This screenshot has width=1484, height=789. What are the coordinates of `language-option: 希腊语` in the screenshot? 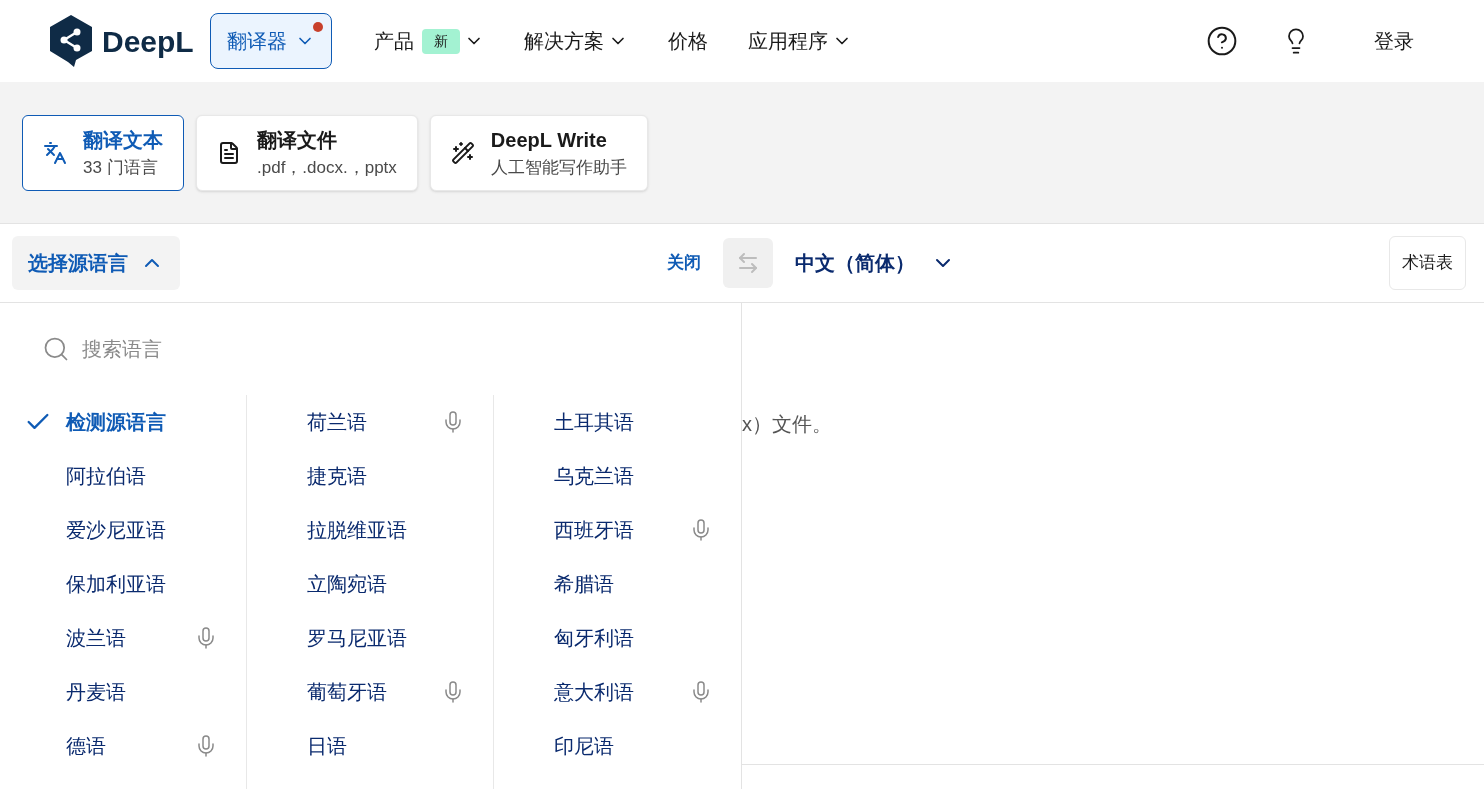 It's located at (617, 584).